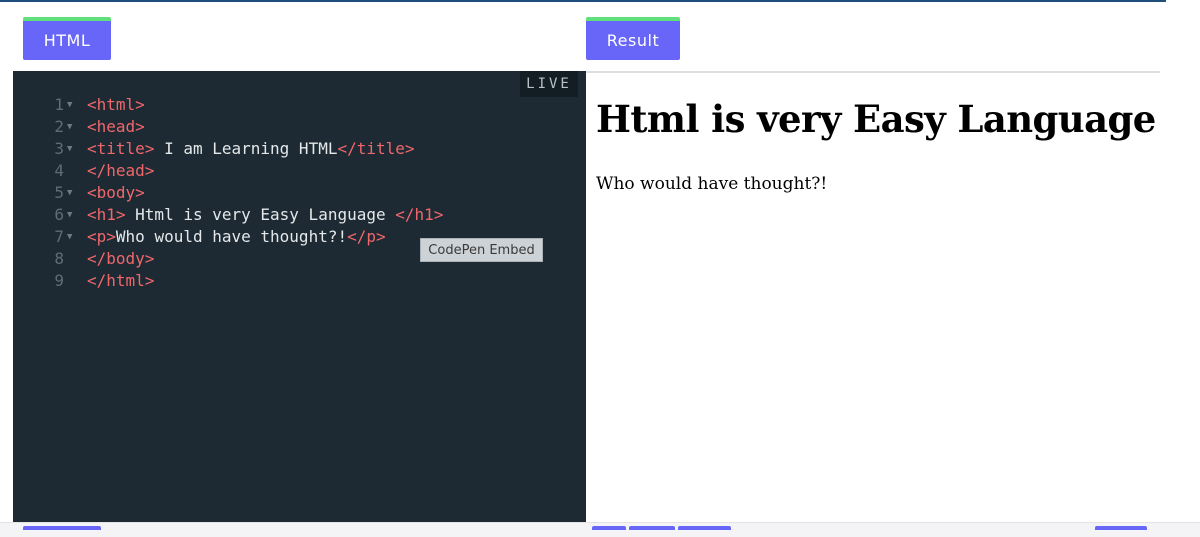 The image size is (1200, 537). I want to click on code-text: <title> I am Learning HTML</title>, so click(251, 149).